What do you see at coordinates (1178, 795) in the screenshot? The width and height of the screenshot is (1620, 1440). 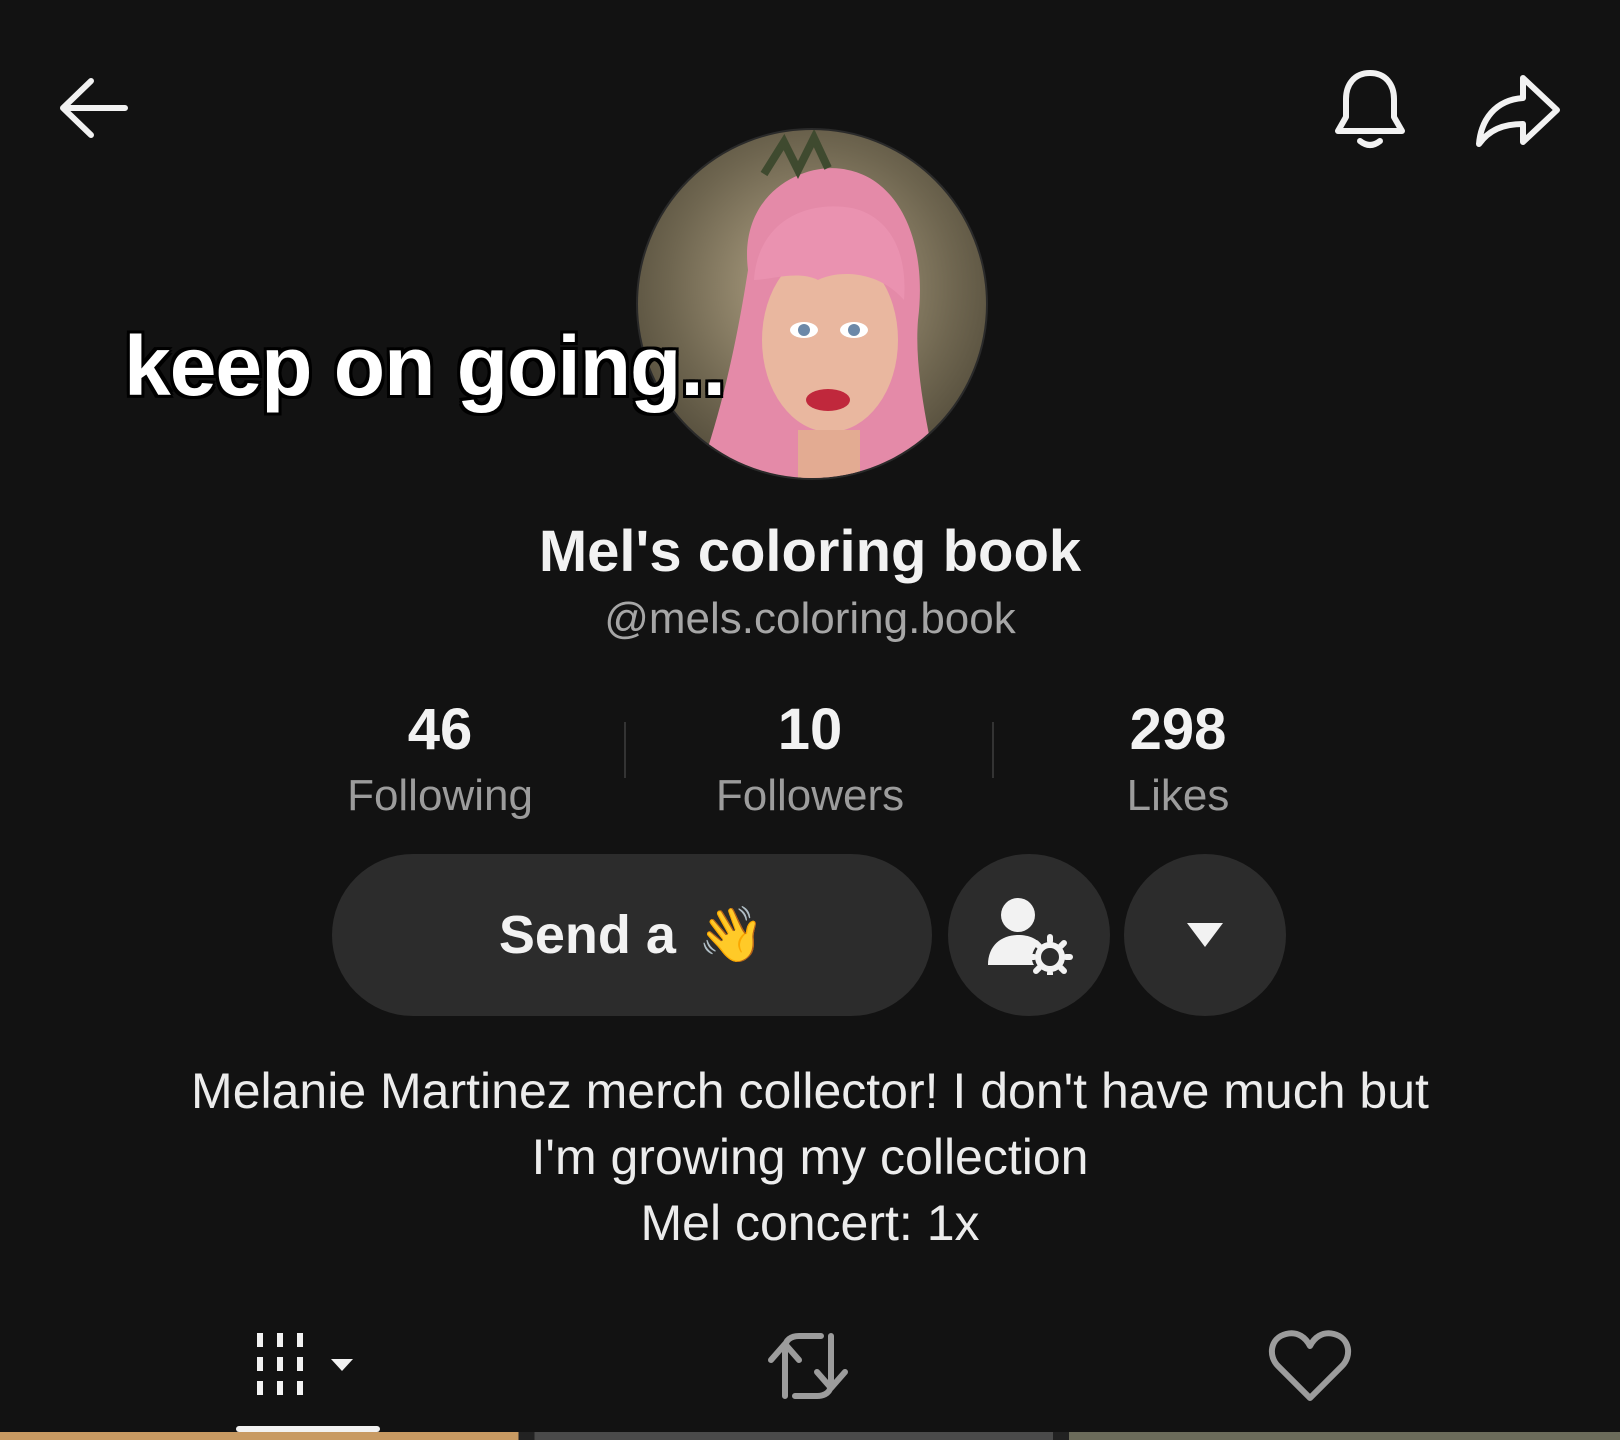 I see `likes-label: Likes` at bounding box center [1178, 795].